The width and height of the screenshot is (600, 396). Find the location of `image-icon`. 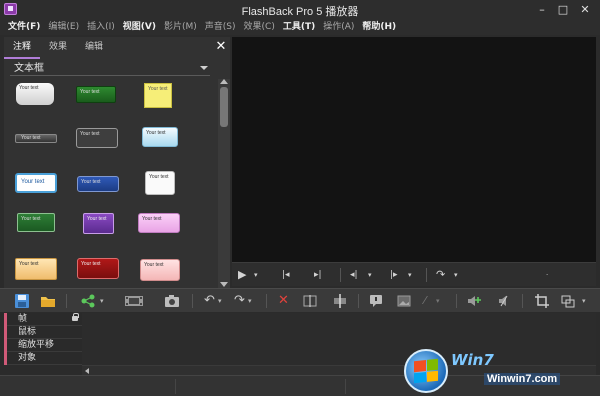

image-icon is located at coordinates (404, 301).